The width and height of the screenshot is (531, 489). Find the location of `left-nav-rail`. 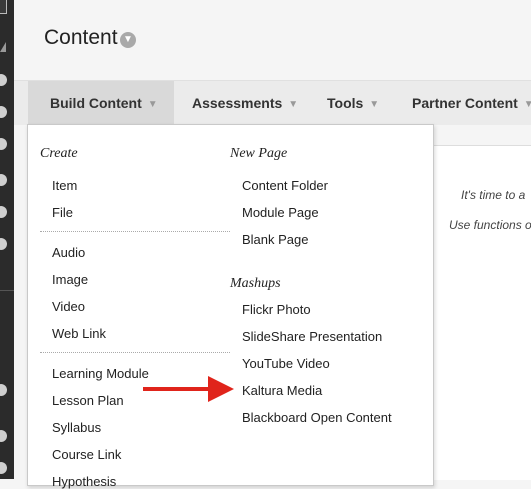

left-nav-rail is located at coordinates (7, 239).